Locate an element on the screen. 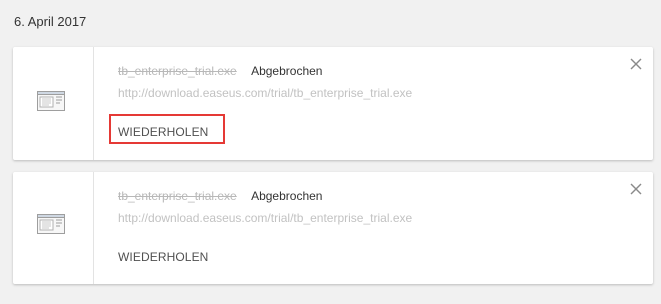 The image size is (661, 304). highlight-box is located at coordinates (167, 129).